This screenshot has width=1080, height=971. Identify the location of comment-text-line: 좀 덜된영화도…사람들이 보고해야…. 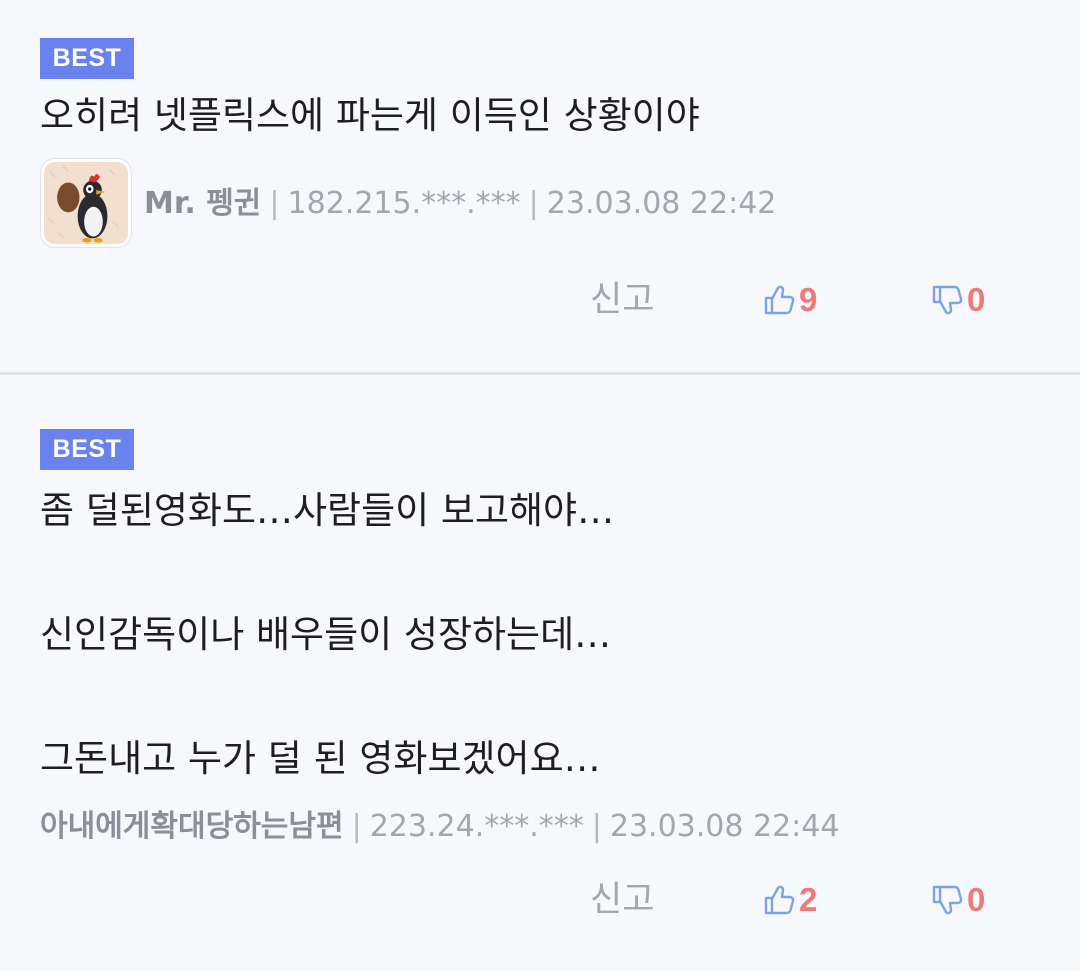
(327, 510).